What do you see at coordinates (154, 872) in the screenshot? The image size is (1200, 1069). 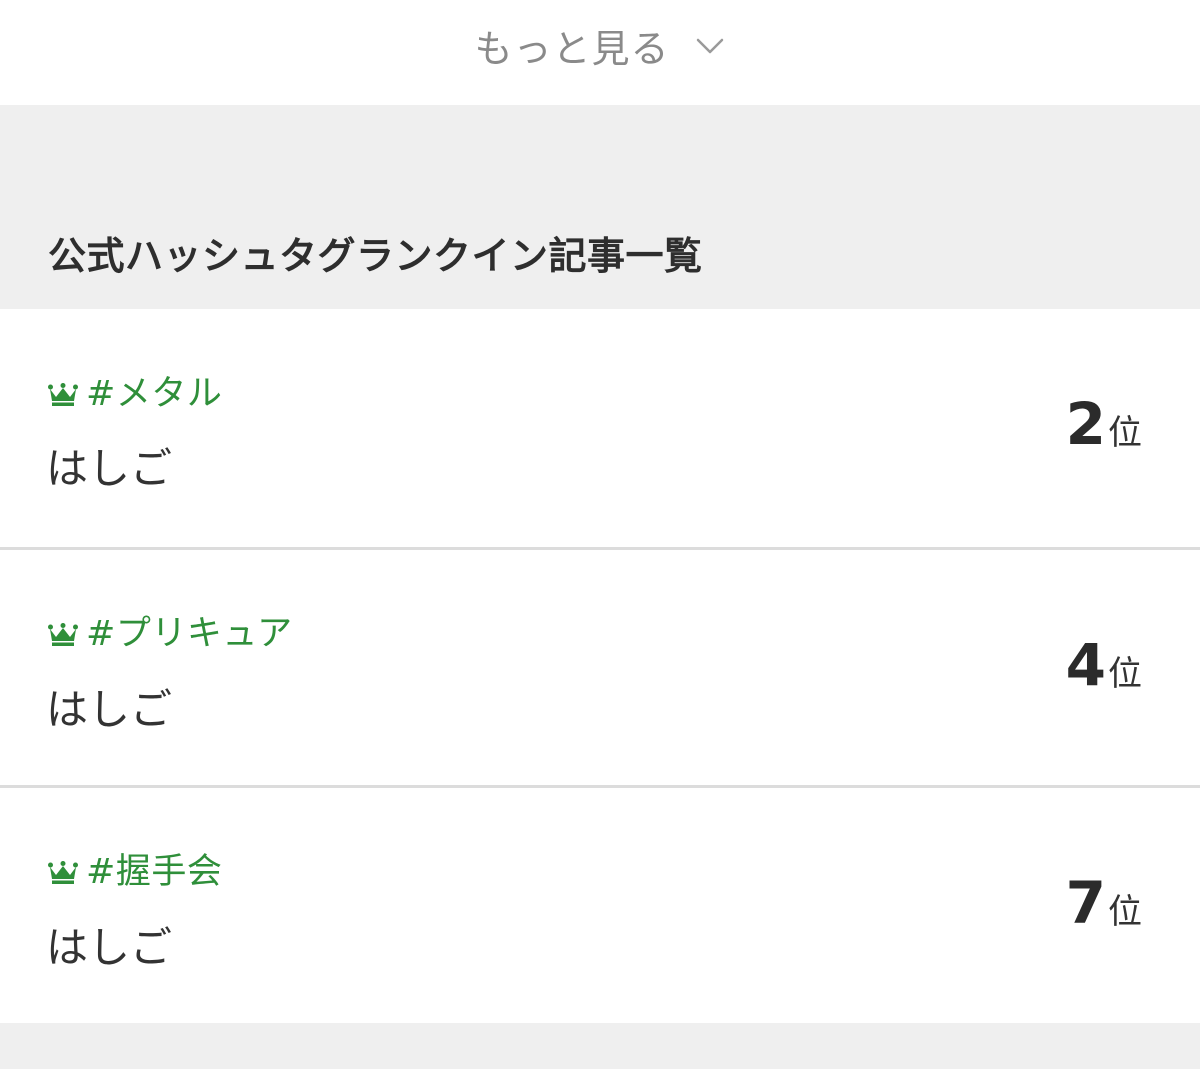 I see `hashtag-label: #握手会` at bounding box center [154, 872].